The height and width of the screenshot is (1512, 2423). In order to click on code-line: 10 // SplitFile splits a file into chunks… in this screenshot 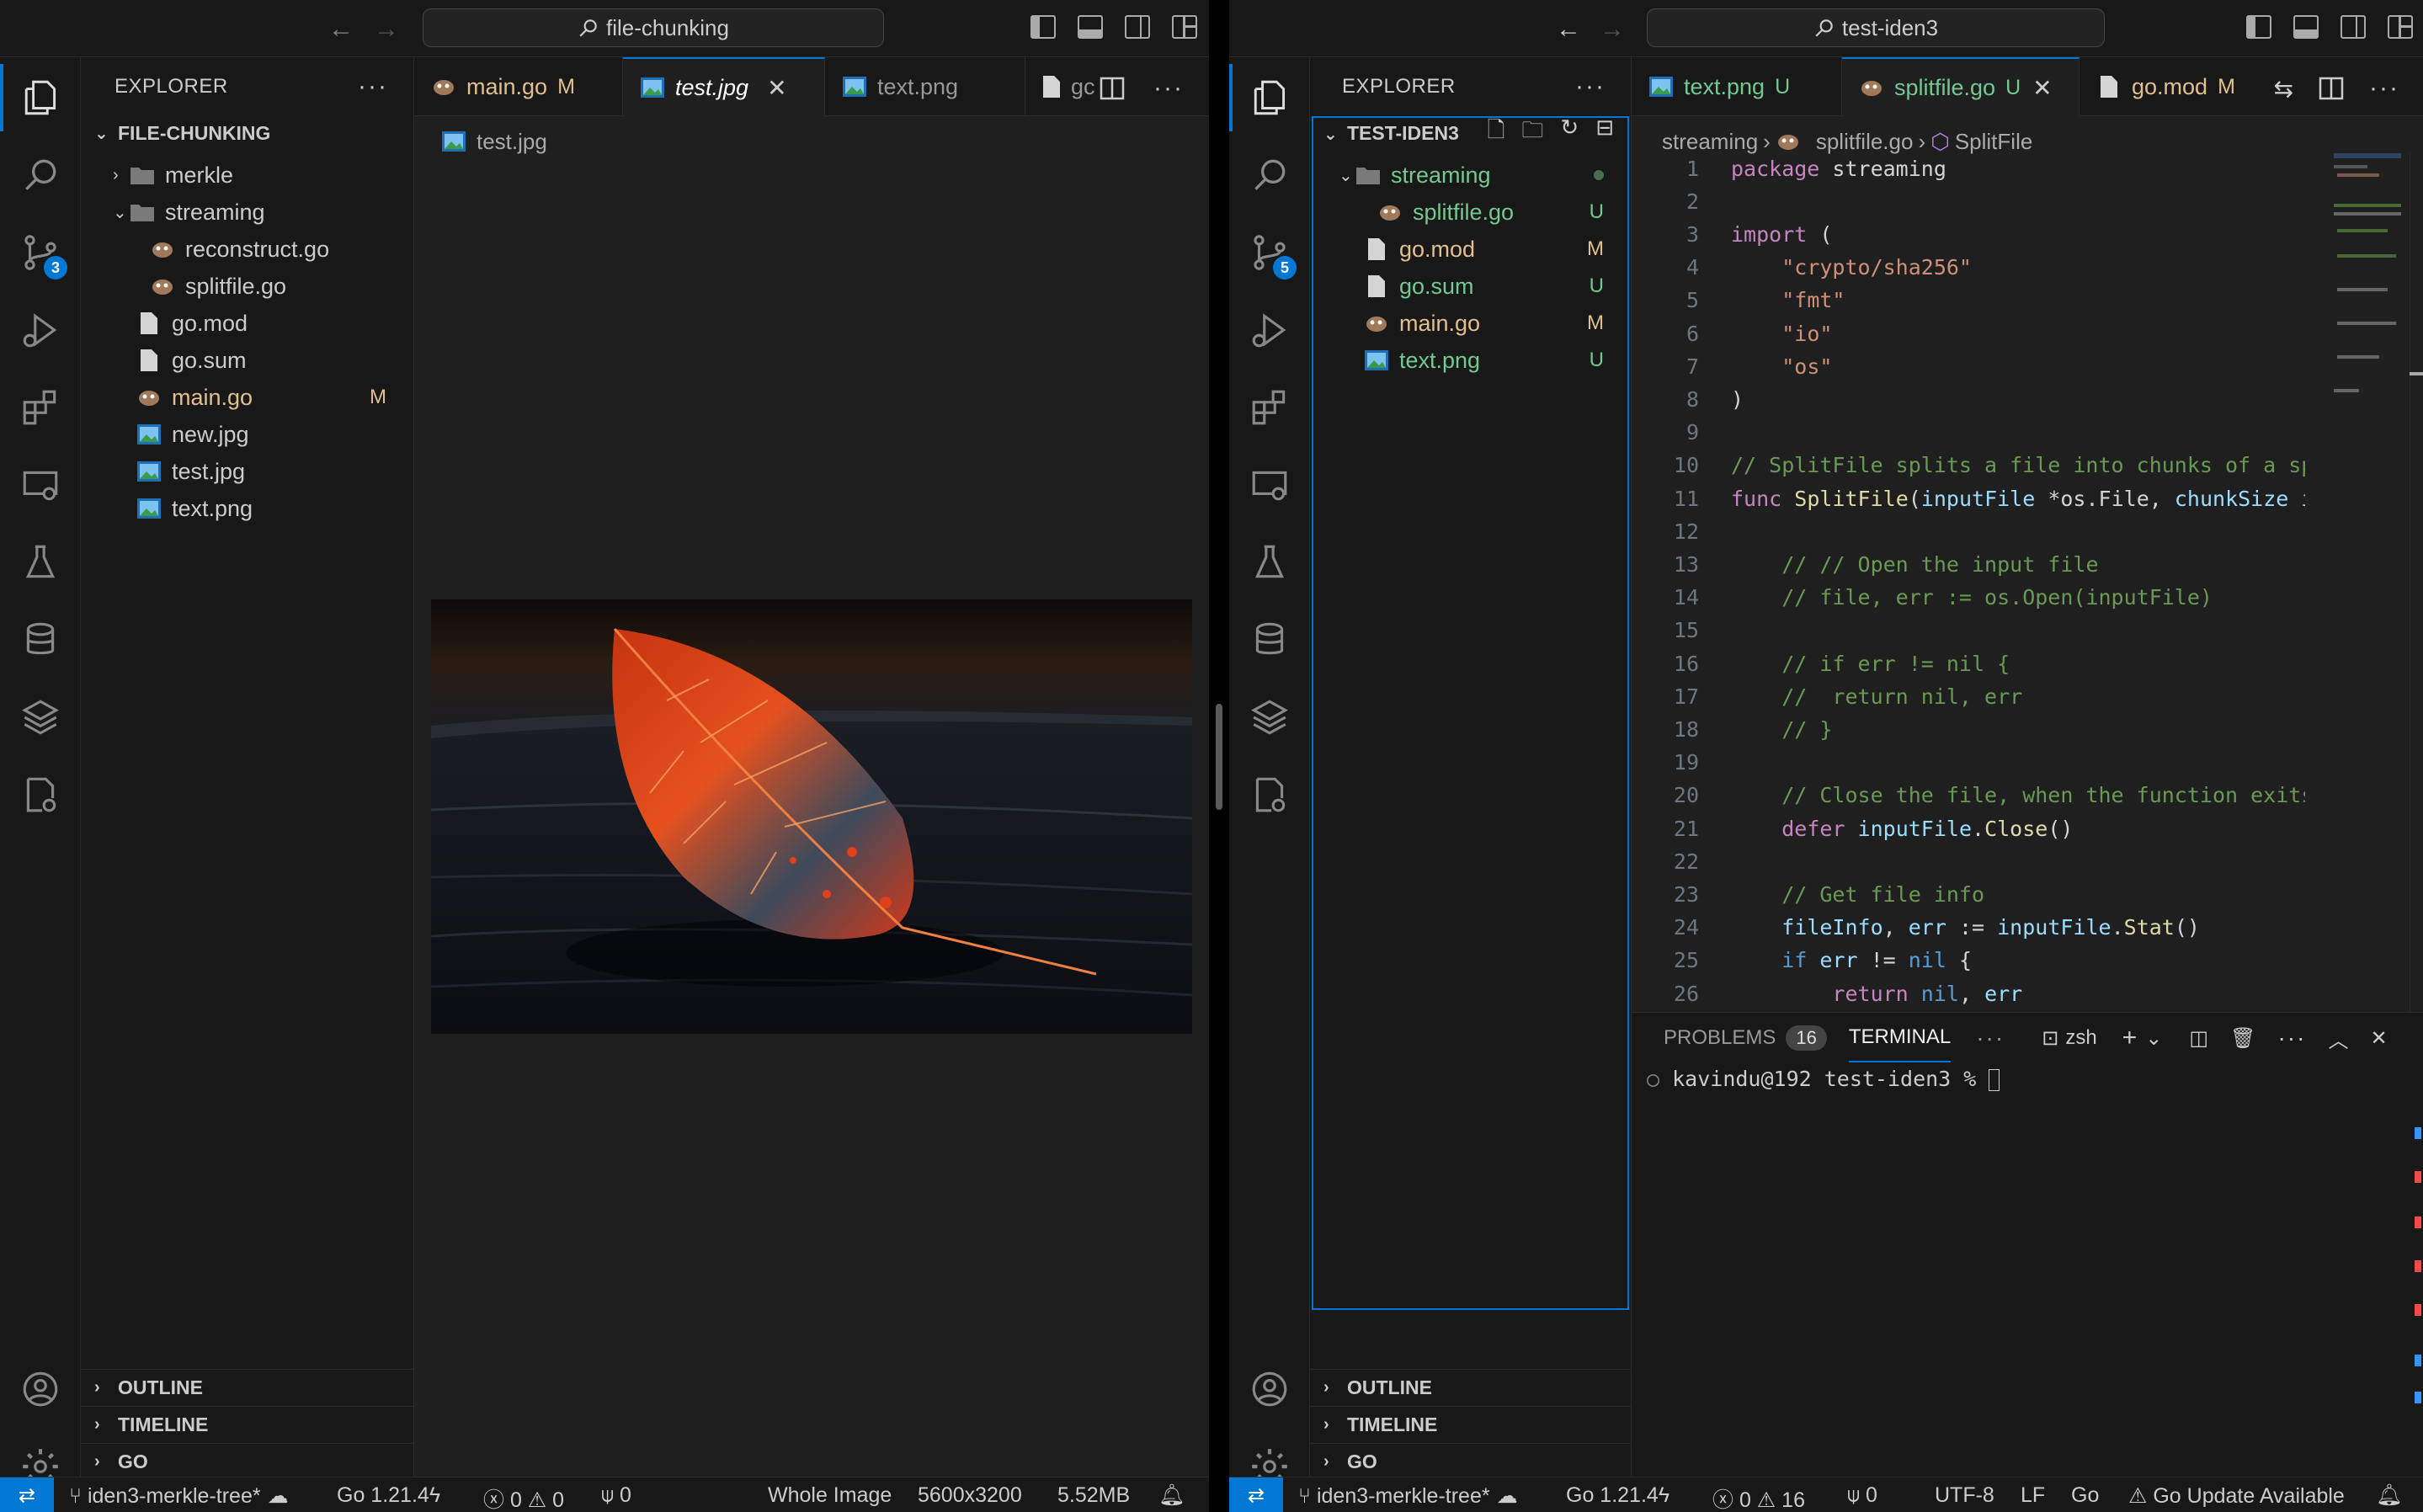, I will do `click(1968, 466)`.